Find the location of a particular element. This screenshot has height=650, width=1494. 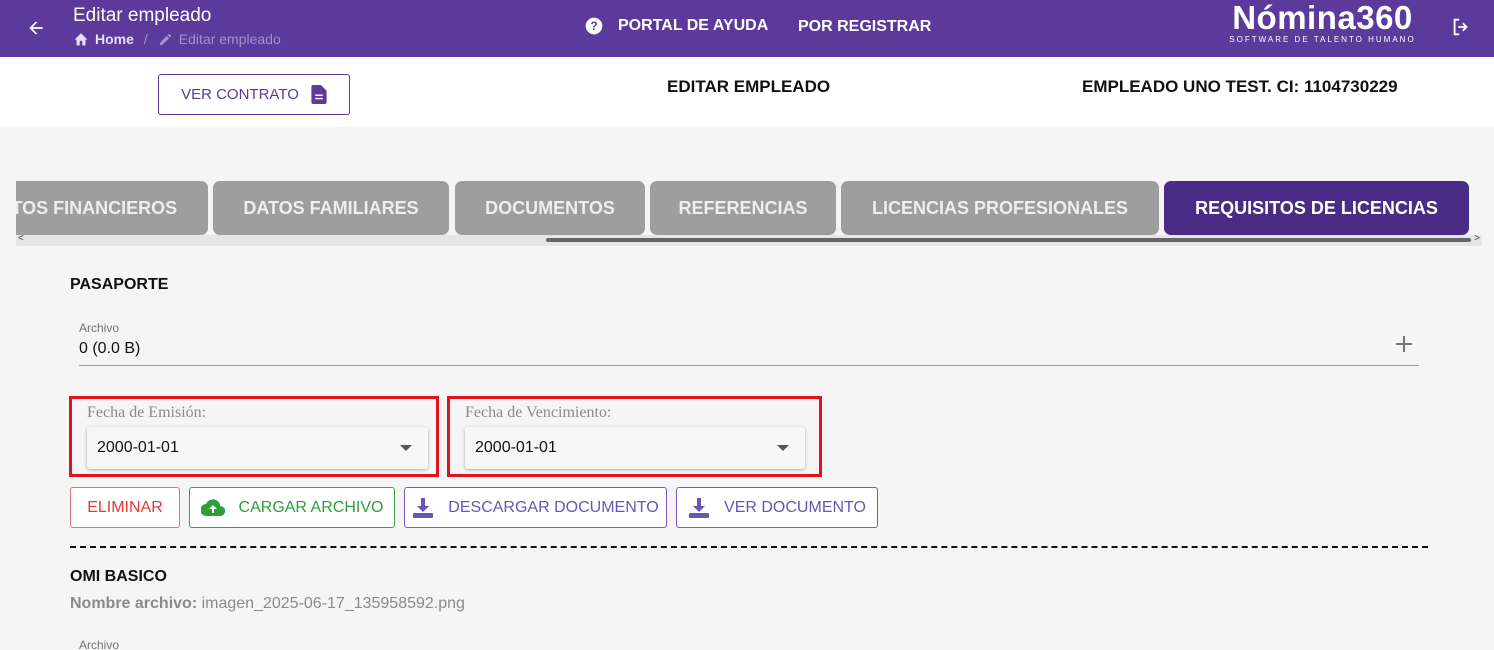

brand-logo: Nómina360 SOFTWARE DE TALENTO HUMANO is located at coordinates (1322, 22).